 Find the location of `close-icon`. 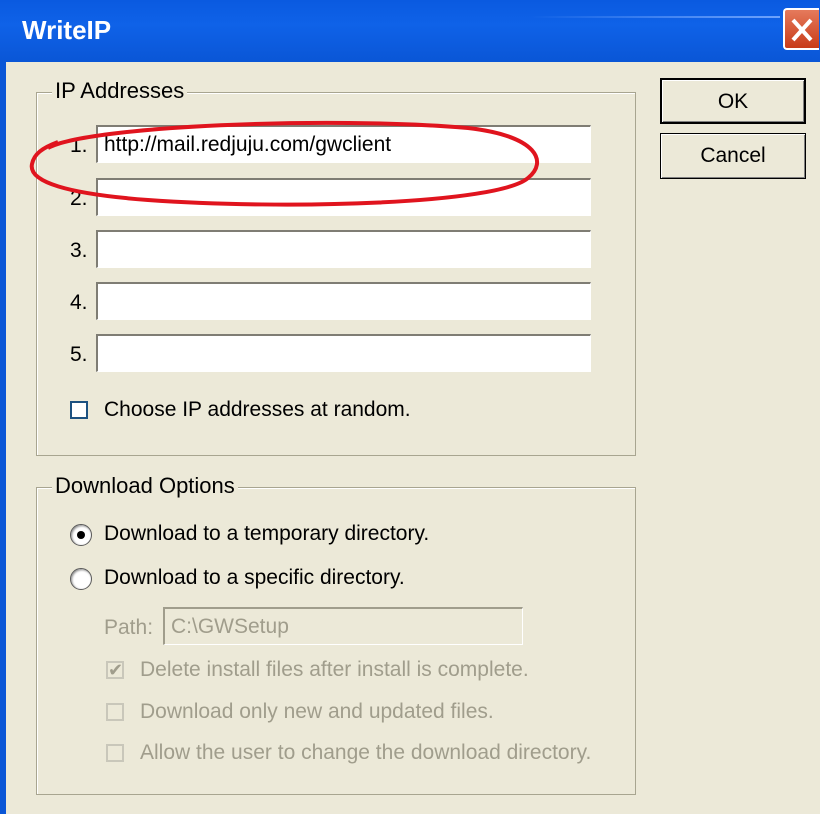

close-icon is located at coordinates (802, 30).